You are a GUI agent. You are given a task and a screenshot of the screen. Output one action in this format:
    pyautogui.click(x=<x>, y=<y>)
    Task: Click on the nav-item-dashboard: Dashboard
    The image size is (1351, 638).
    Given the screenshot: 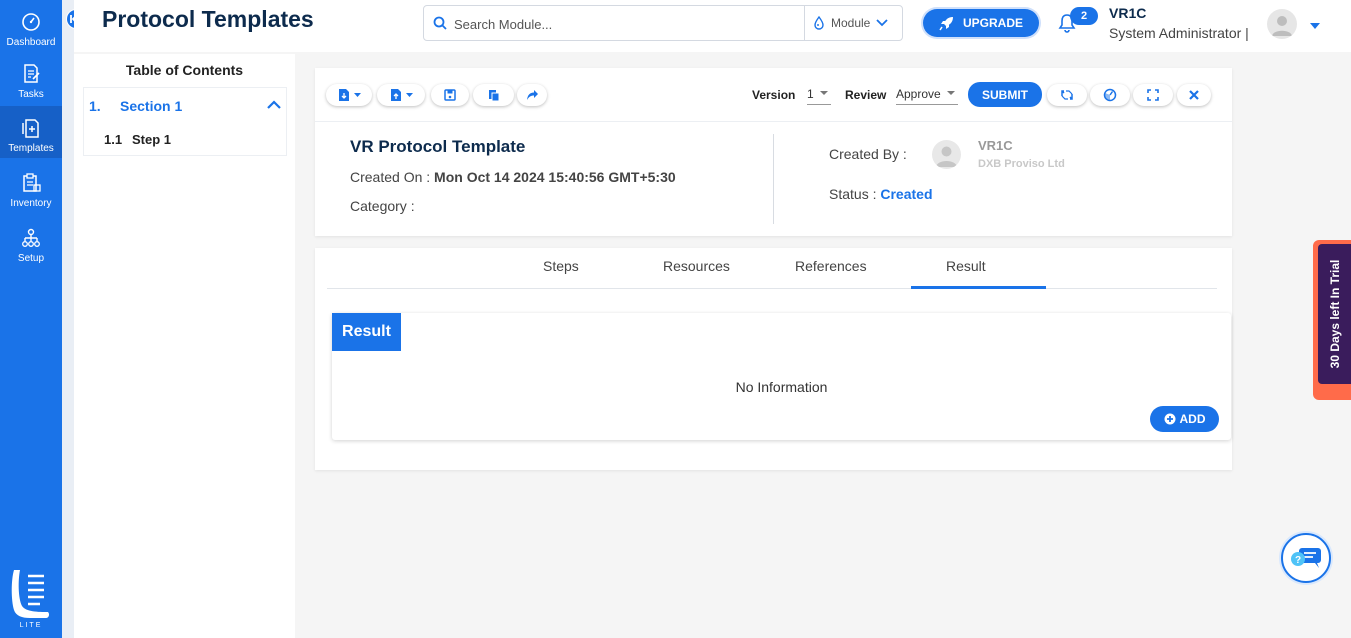 What is the action you would take?
    pyautogui.click(x=31, y=26)
    